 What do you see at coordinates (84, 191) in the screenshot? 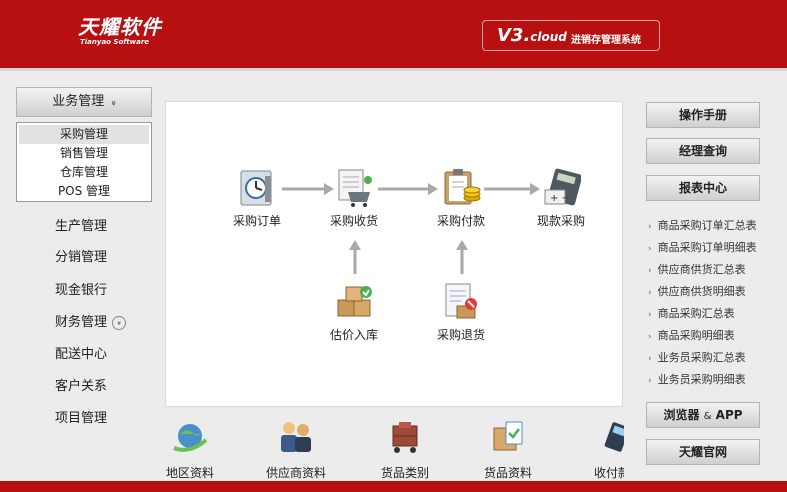
I see `submenu-item-pos: POS 管理` at bounding box center [84, 191].